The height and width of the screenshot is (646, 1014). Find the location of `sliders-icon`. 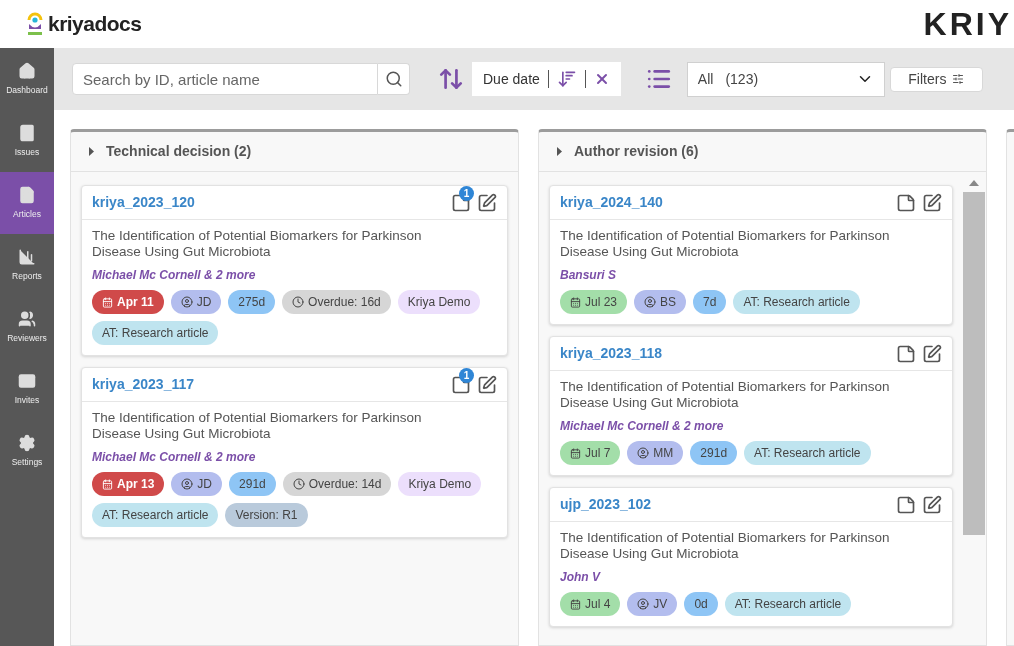

sliders-icon is located at coordinates (958, 79).